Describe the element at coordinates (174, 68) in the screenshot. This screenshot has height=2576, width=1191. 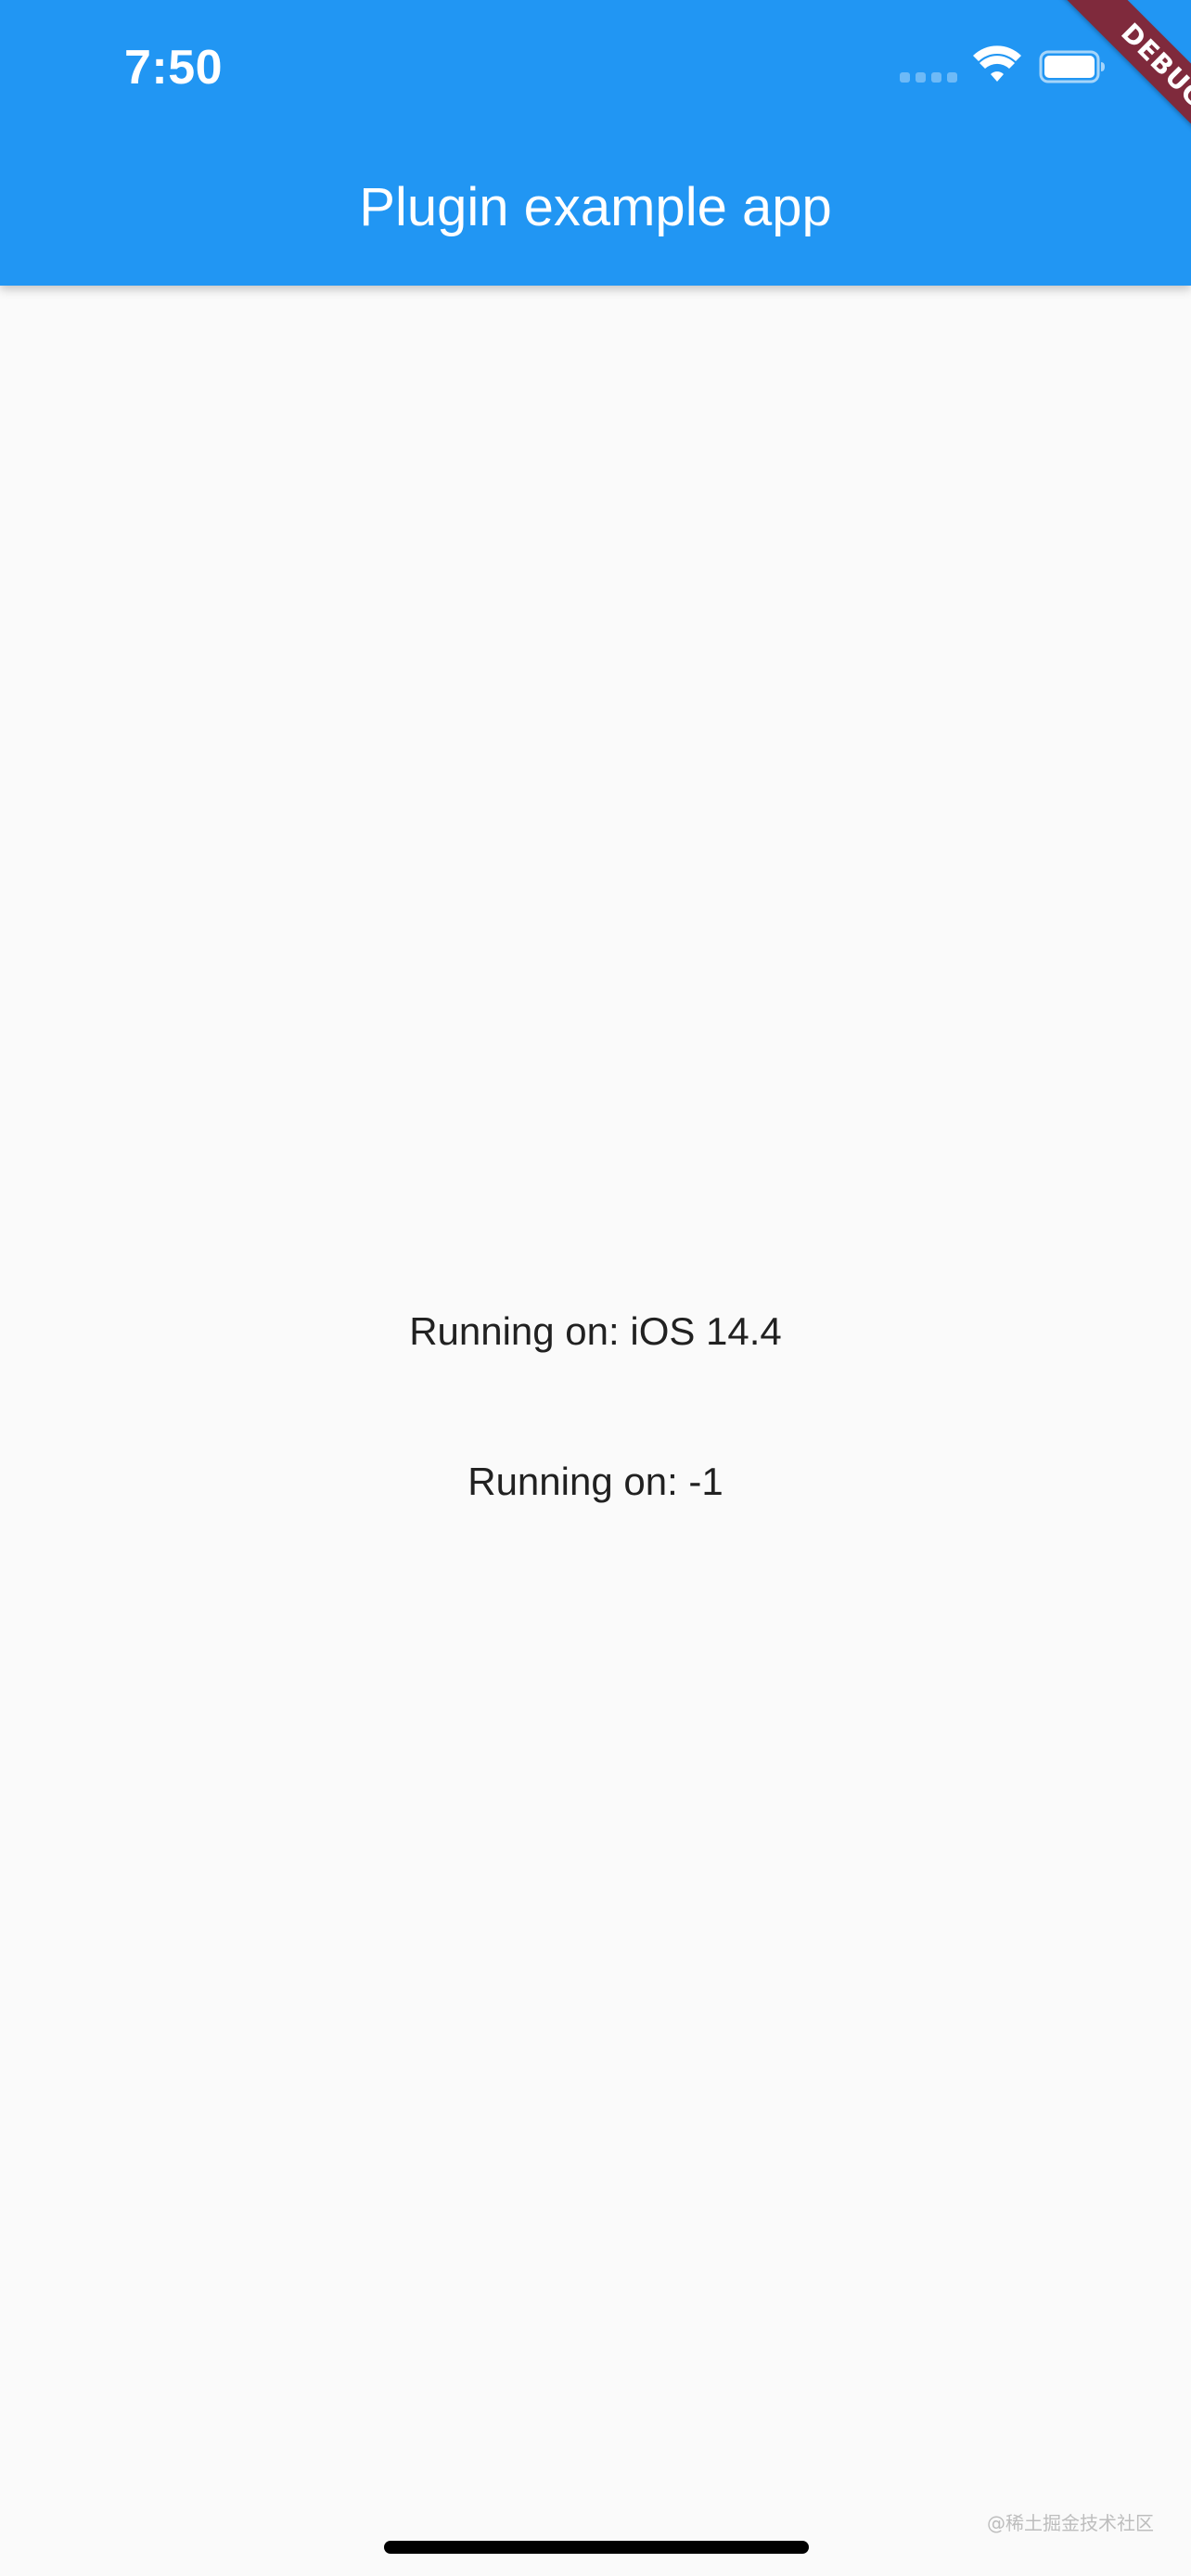
I see `status-time: 7:50` at that location.